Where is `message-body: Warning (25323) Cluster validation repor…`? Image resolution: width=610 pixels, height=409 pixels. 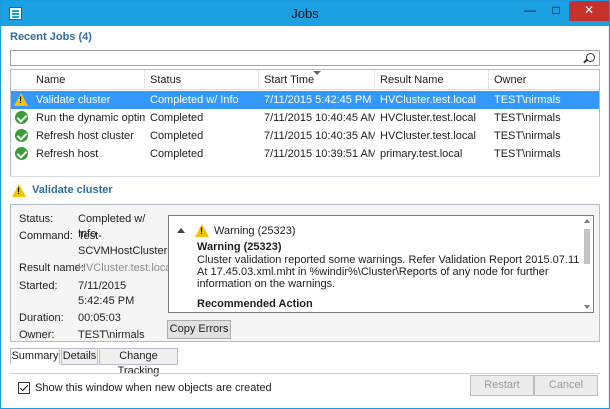 message-body: Warning (25323) Cluster validation repor… is located at coordinates (389, 275).